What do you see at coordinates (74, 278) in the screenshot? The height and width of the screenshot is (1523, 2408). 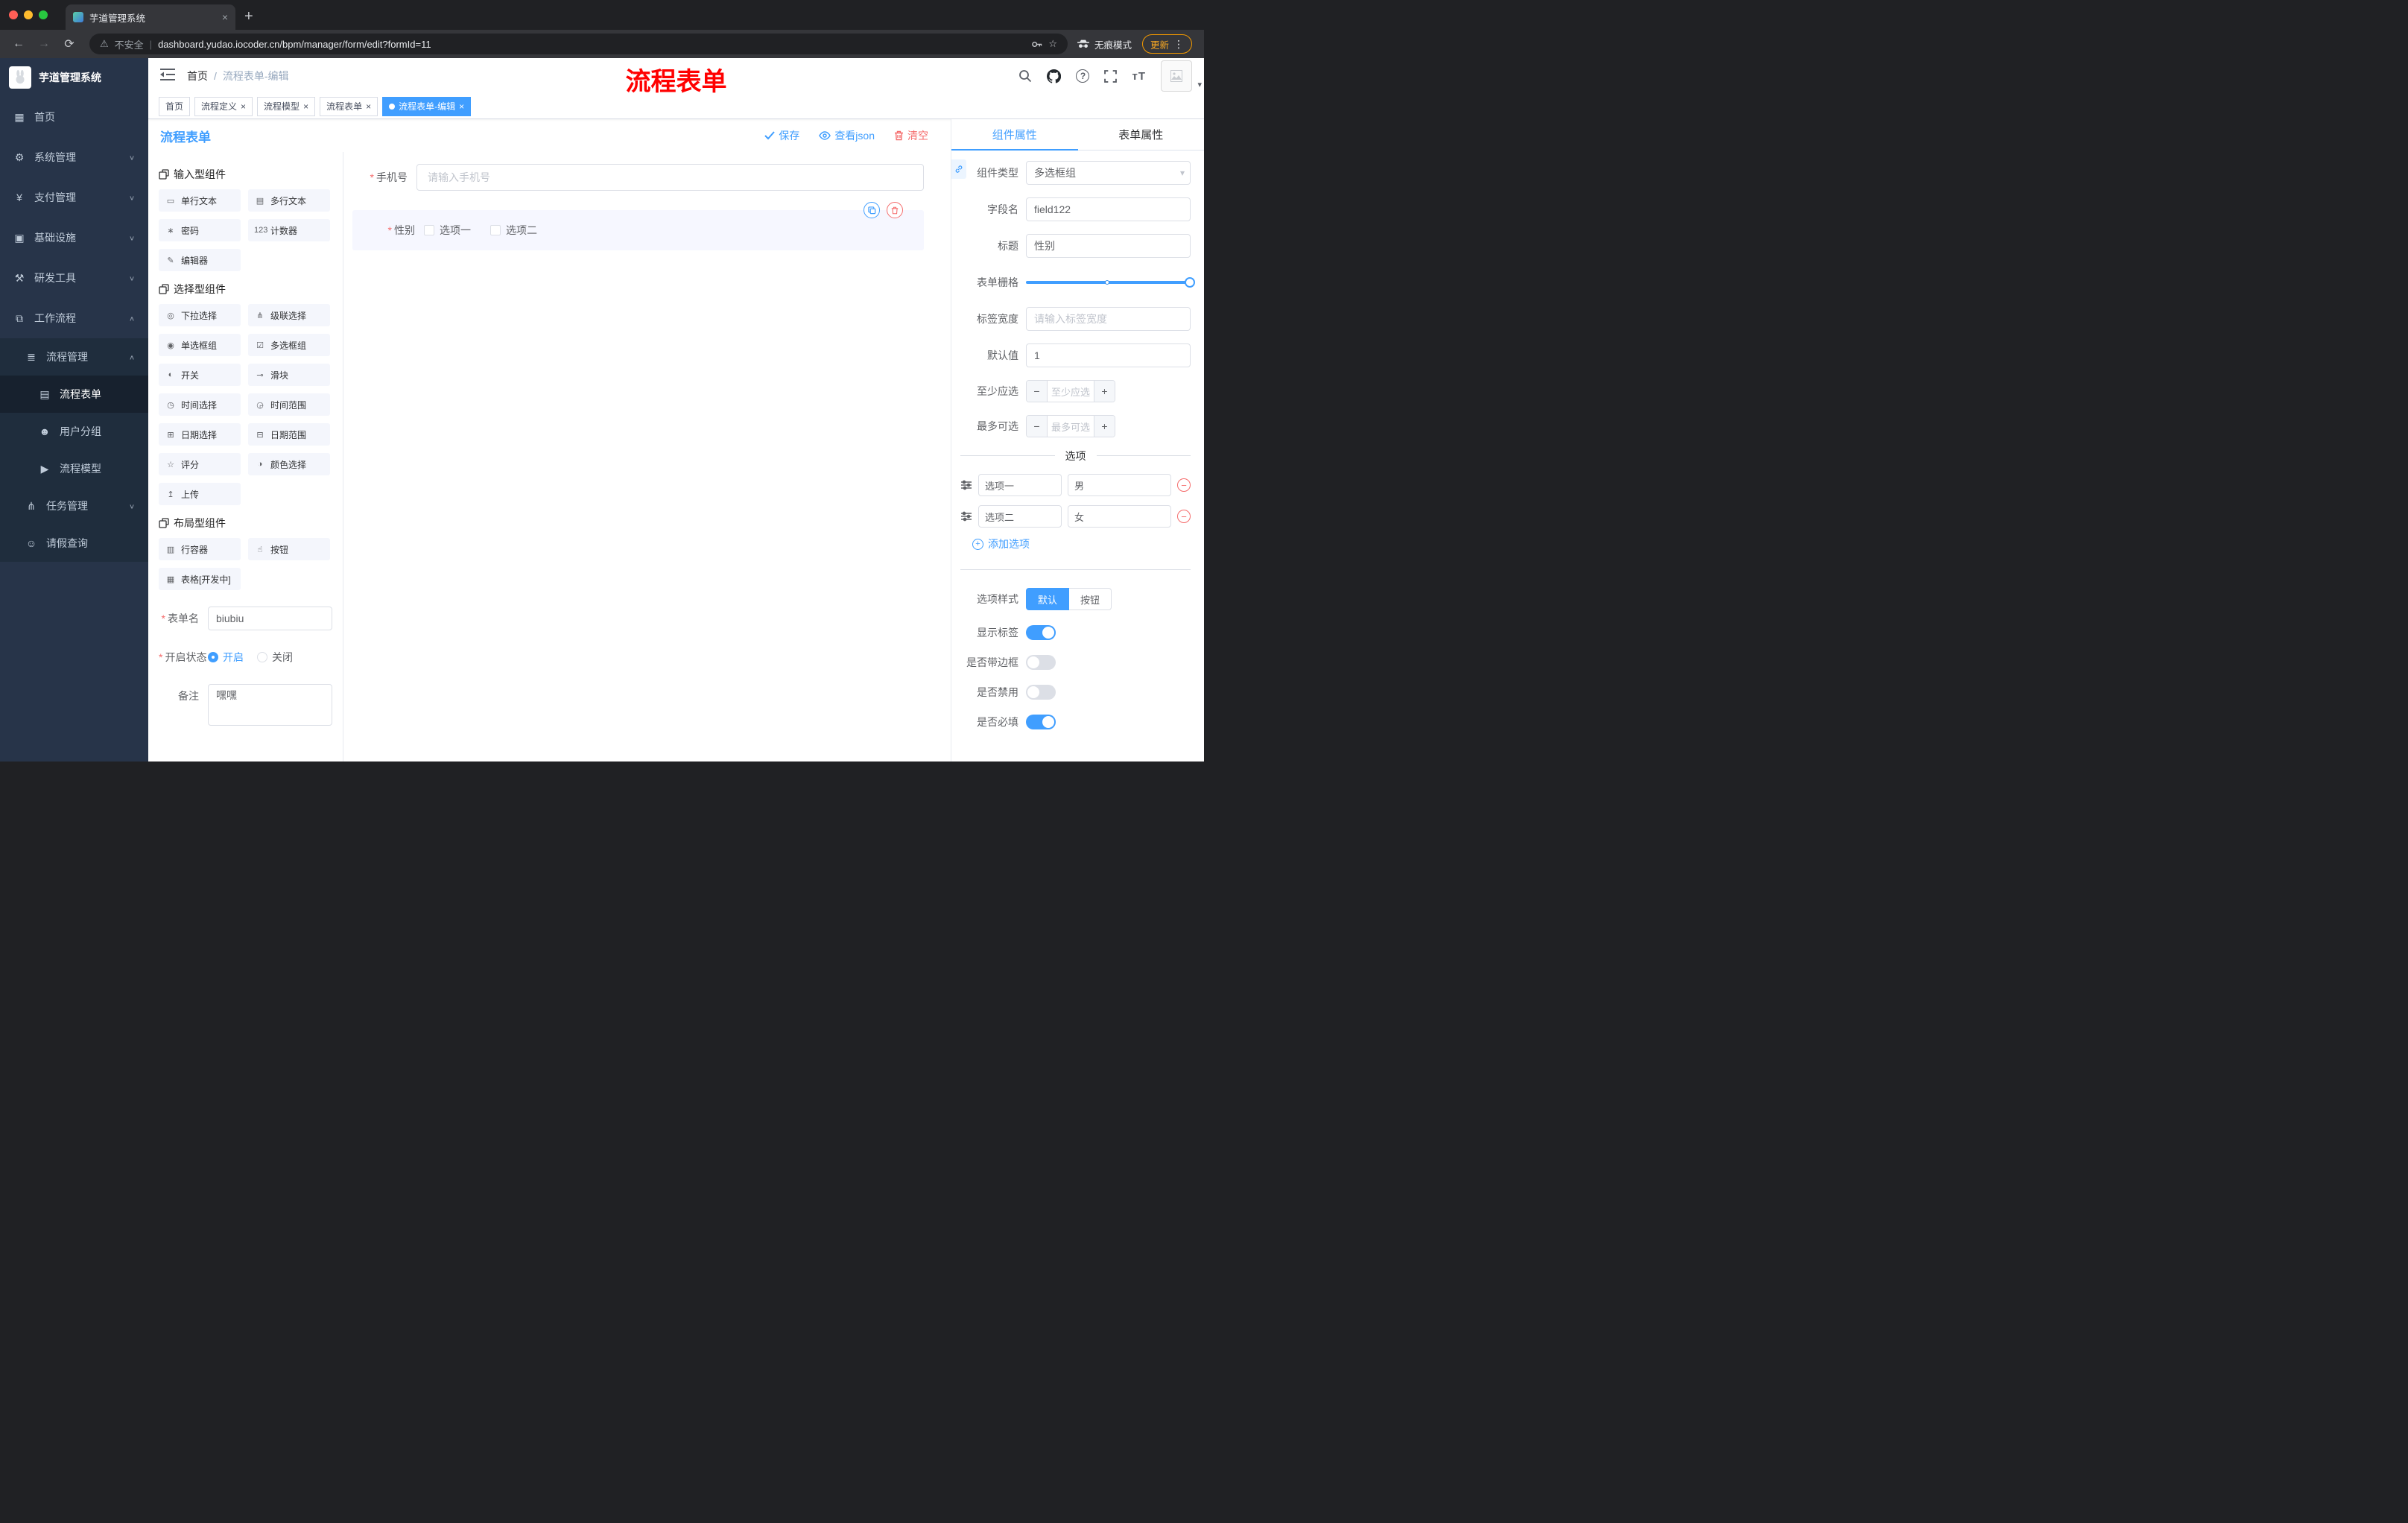 I see `sidebar-item-devtools: ⚒ 研发工具 ∨` at bounding box center [74, 278].